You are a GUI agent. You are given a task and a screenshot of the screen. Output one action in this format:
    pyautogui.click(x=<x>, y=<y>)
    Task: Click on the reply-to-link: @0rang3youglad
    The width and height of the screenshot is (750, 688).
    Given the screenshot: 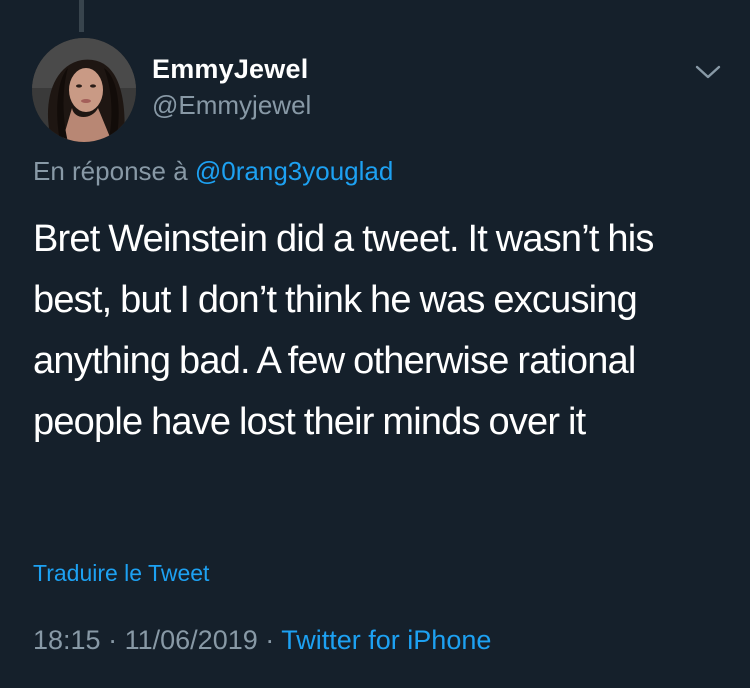 What is the action you would take?
    pyautogui.click(x=294, y=171)
    